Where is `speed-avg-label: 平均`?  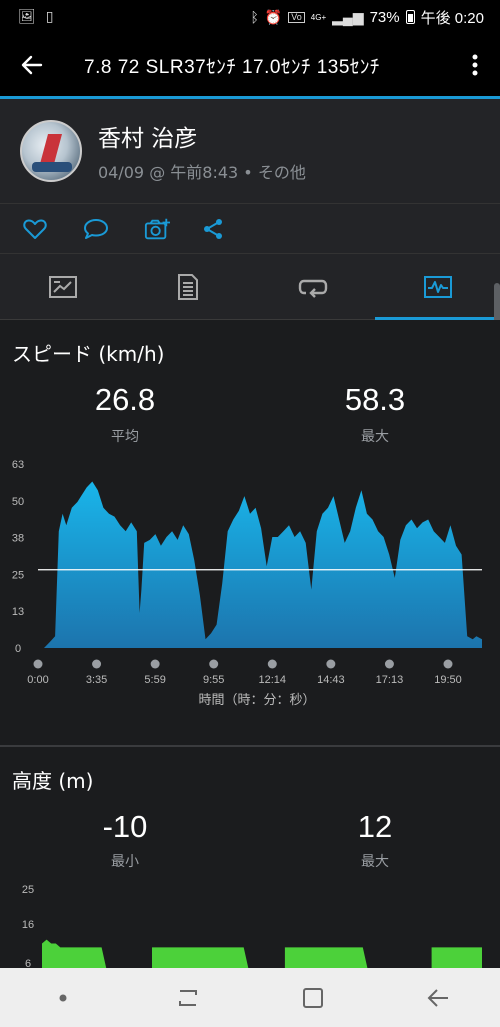 speed-avg-label: 平均 is located at coordinates (125, 437).